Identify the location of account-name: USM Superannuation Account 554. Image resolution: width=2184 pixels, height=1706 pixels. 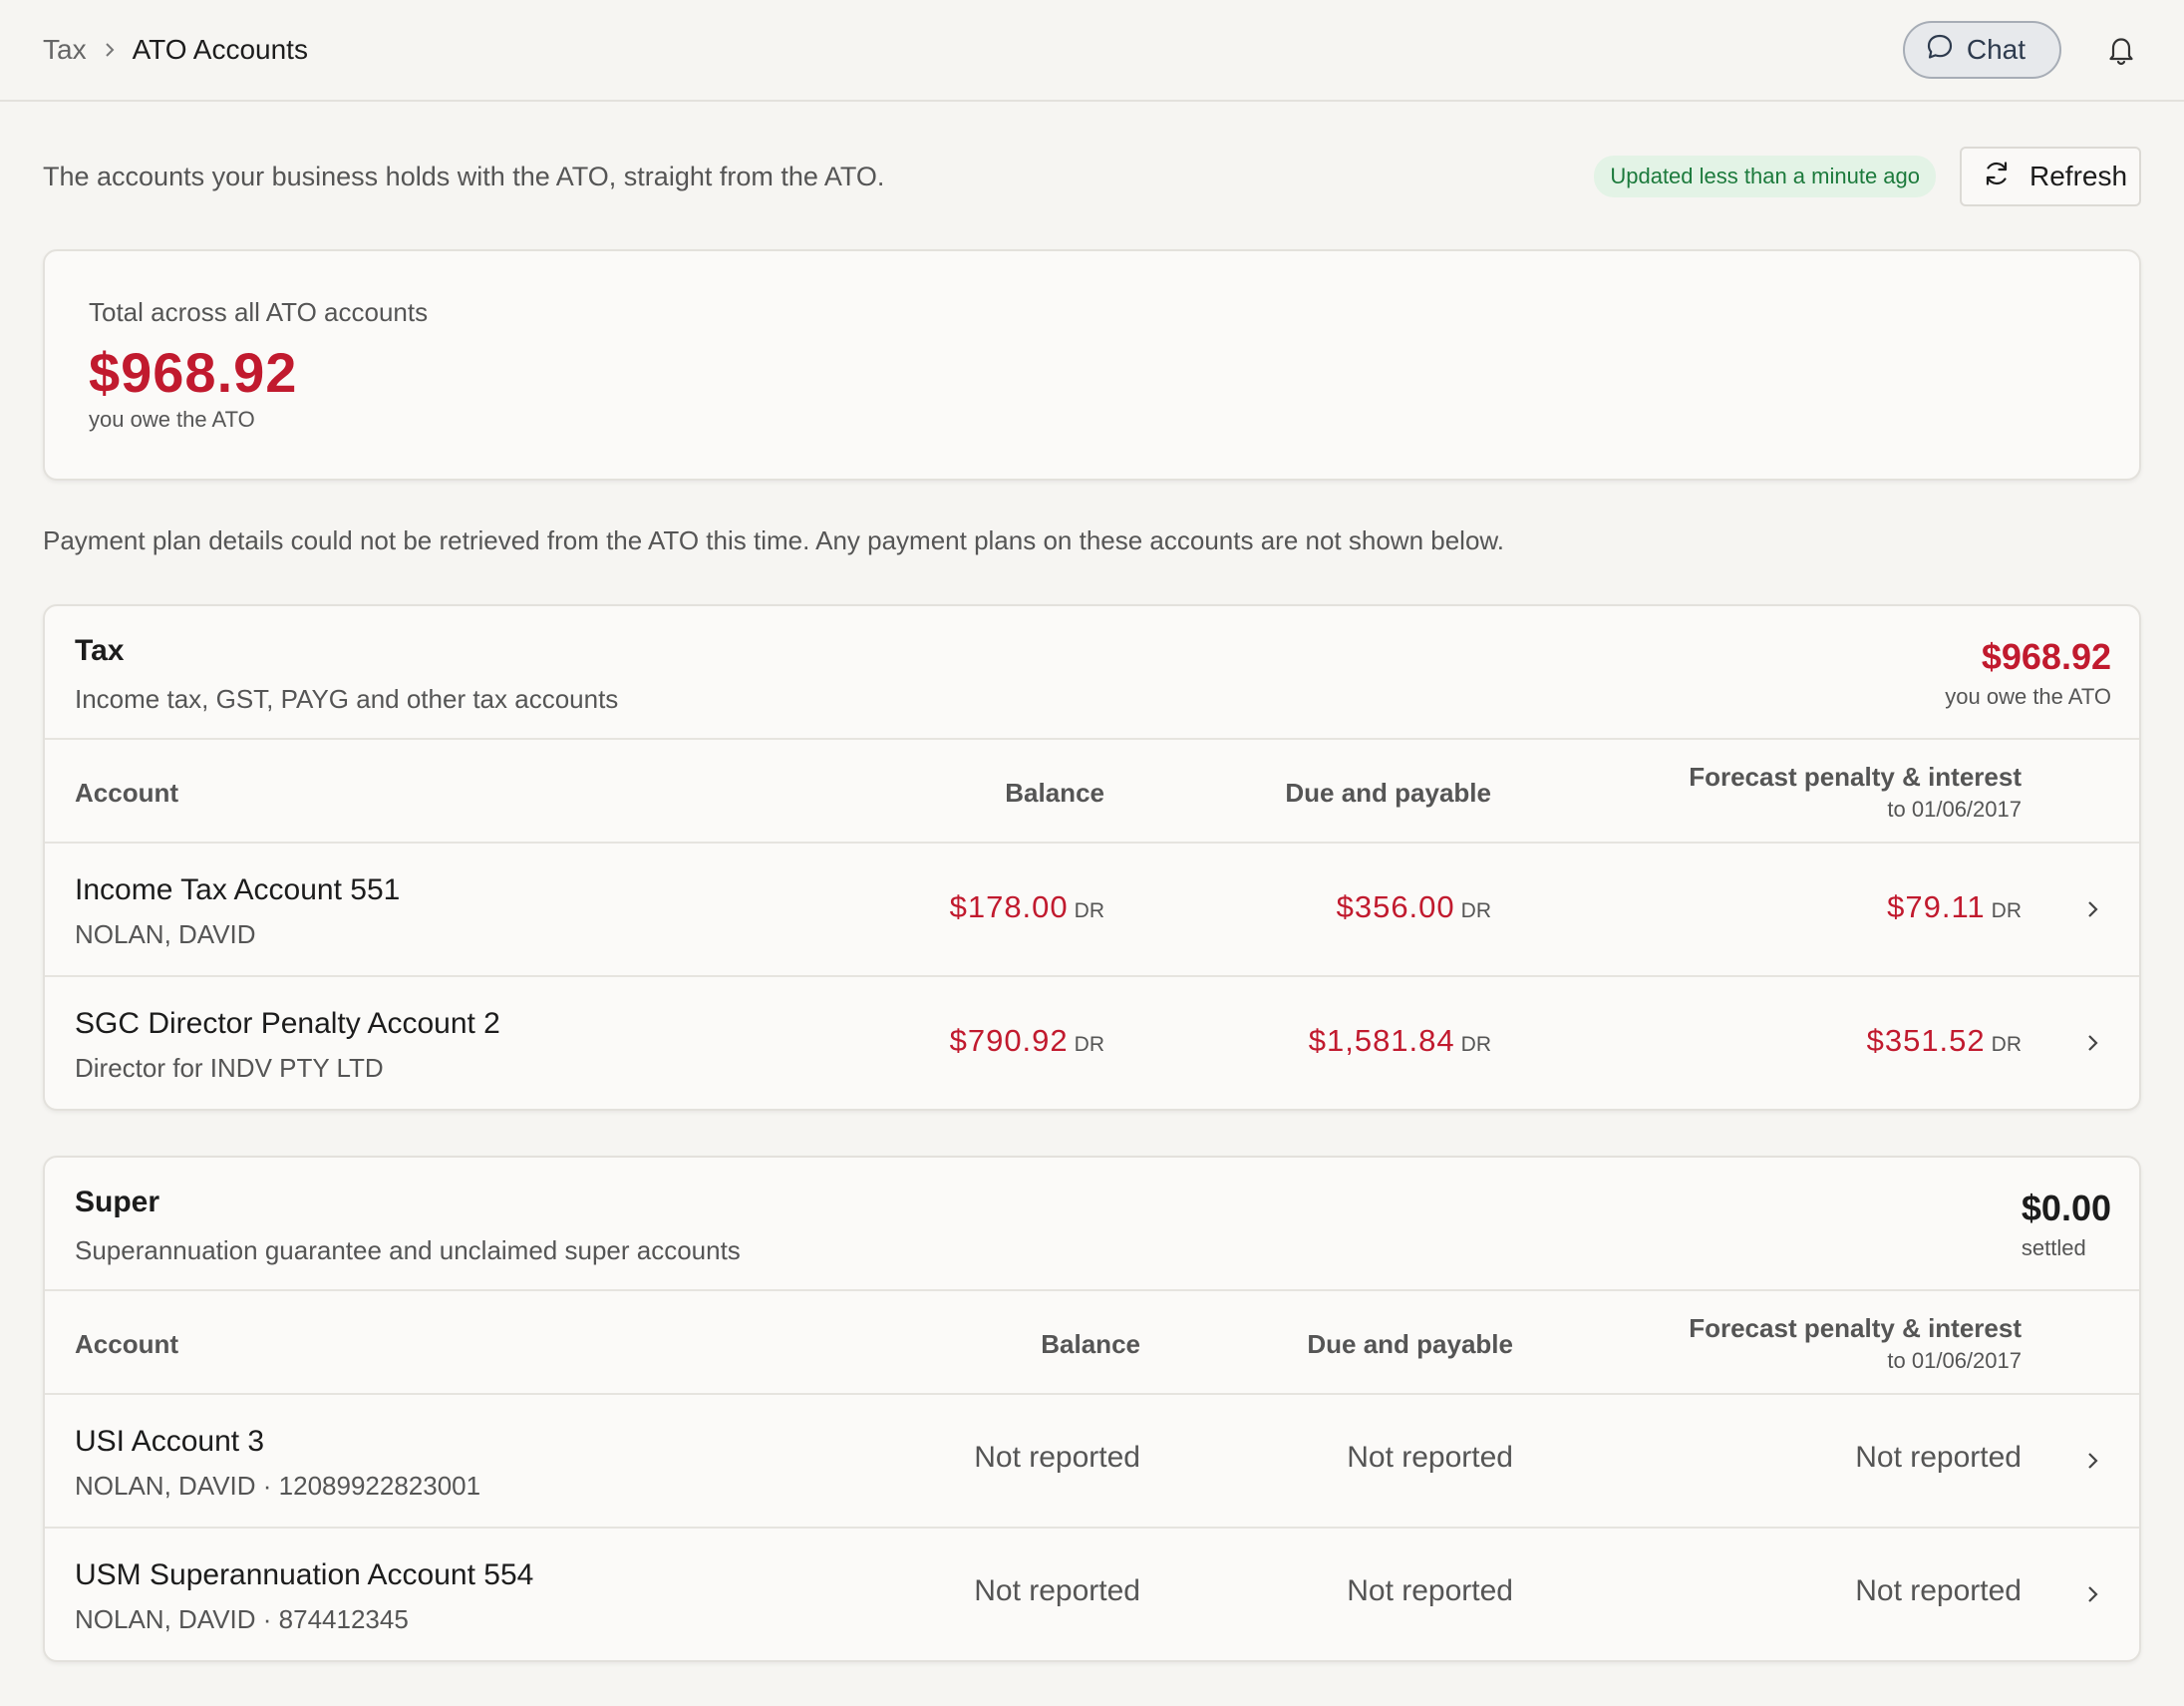
(304, 1574).